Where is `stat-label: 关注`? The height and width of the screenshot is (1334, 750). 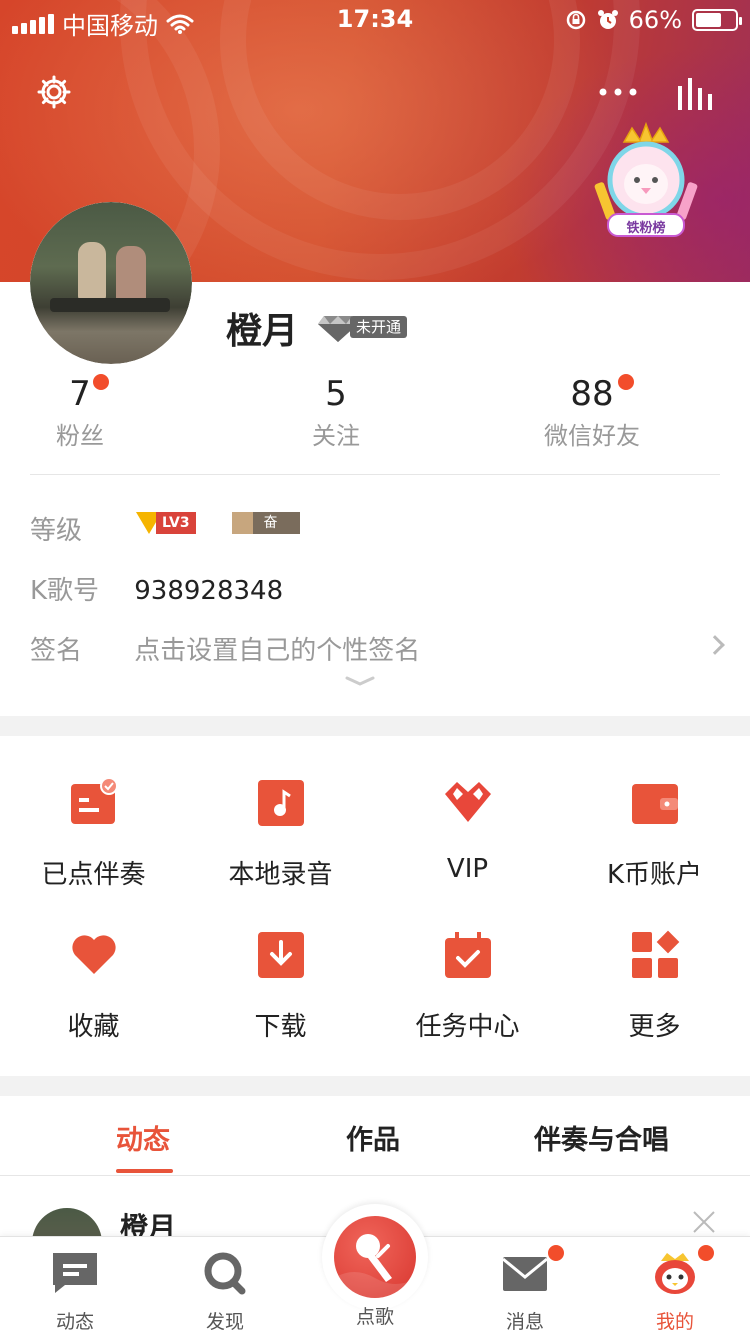
stat-label: 关注 is located at coordinates (336, 436).